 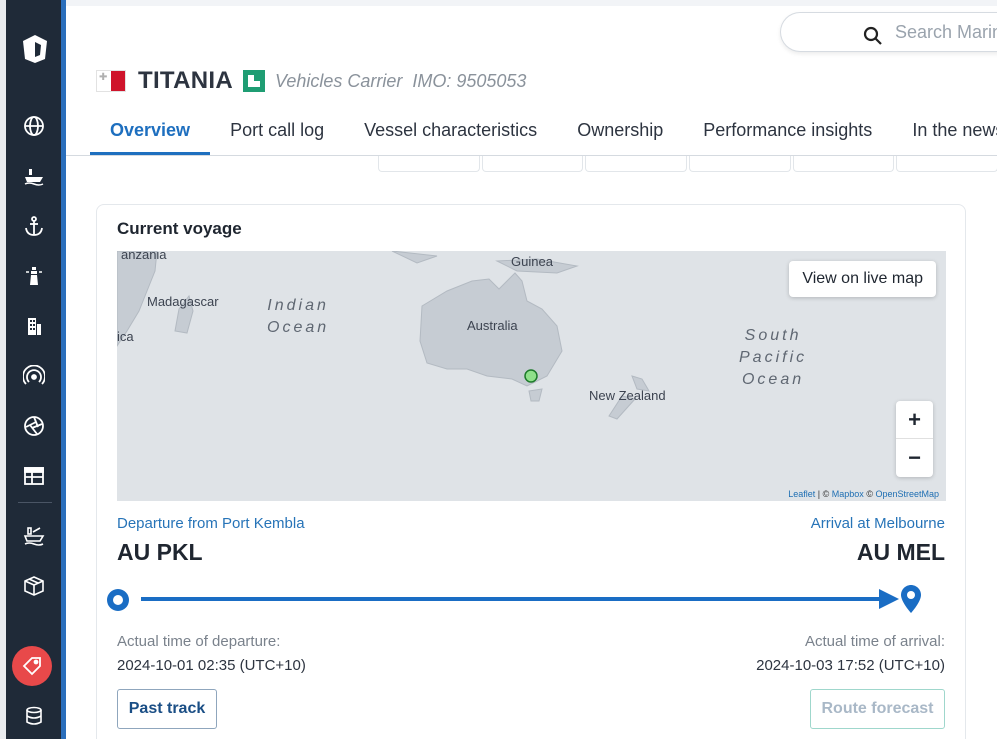 What do you see at coordinates (253, 81) in the screenshot?
I see `vessel-type-badge-icon` at bounding box center [253, 81].